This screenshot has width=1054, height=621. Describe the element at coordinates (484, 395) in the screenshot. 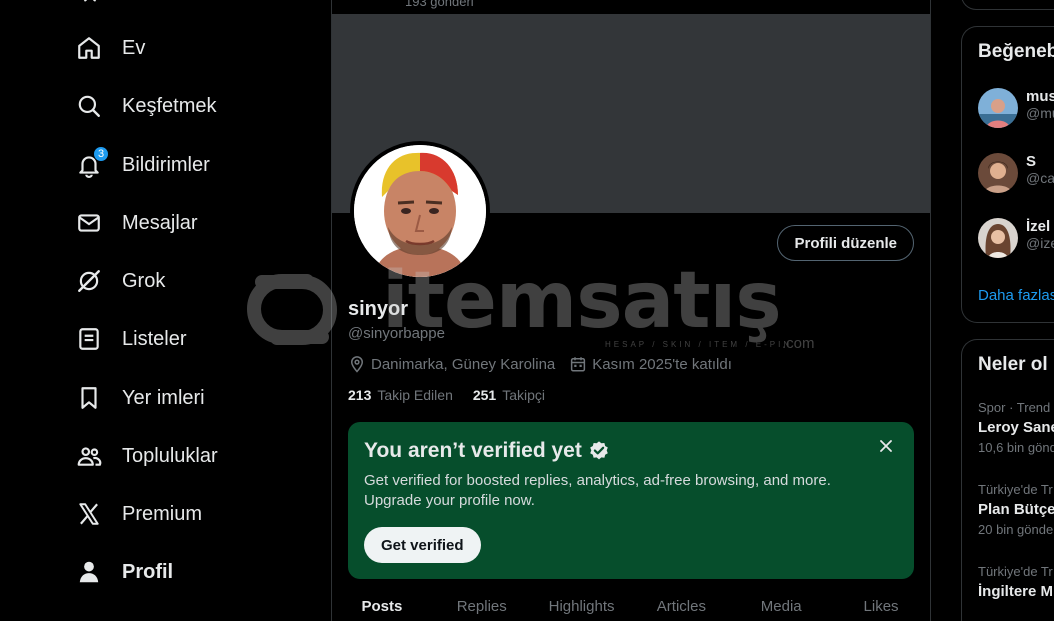

I see `followers-count: 251` at that location.